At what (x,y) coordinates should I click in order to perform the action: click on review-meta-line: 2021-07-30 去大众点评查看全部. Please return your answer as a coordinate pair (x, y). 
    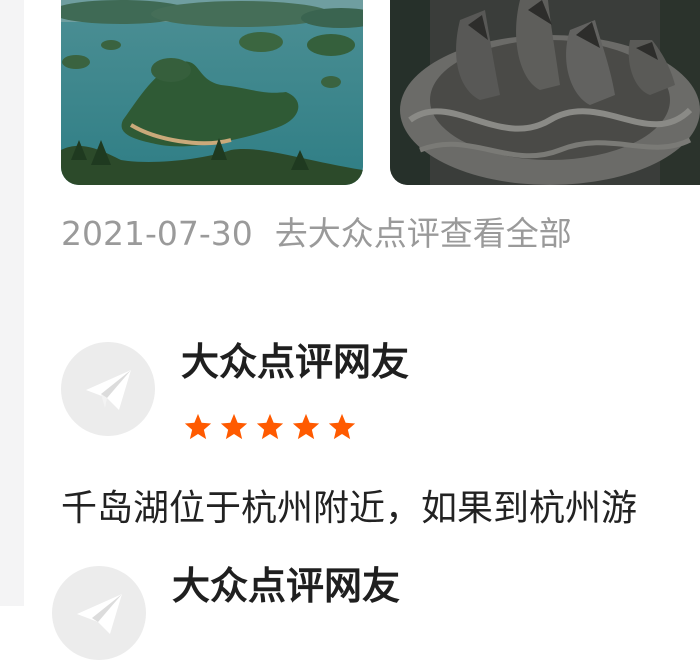
    Looking at the image, I should click on (316, 234).